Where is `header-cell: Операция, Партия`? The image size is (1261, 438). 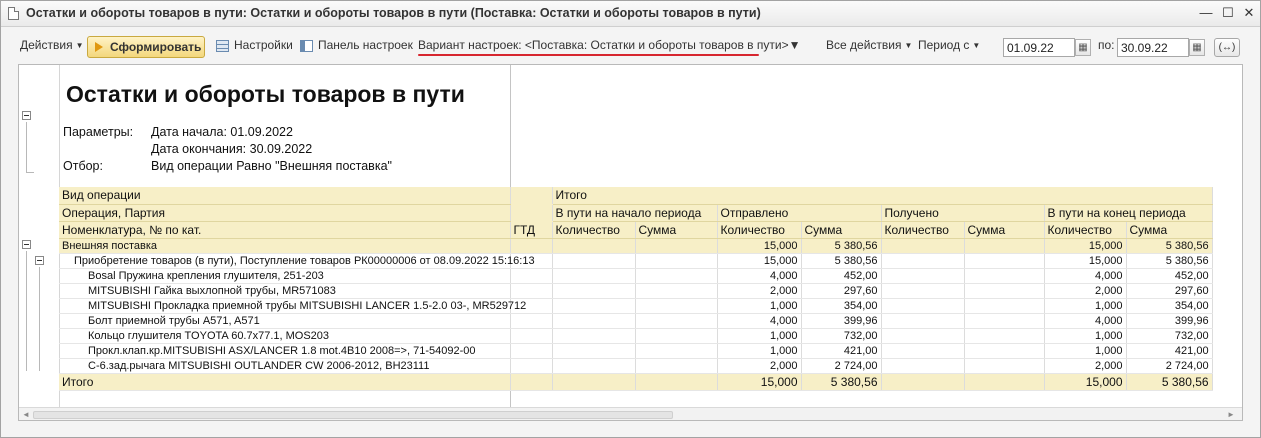
header-cell: Операция, Партия is located at coordinates (285, 213).